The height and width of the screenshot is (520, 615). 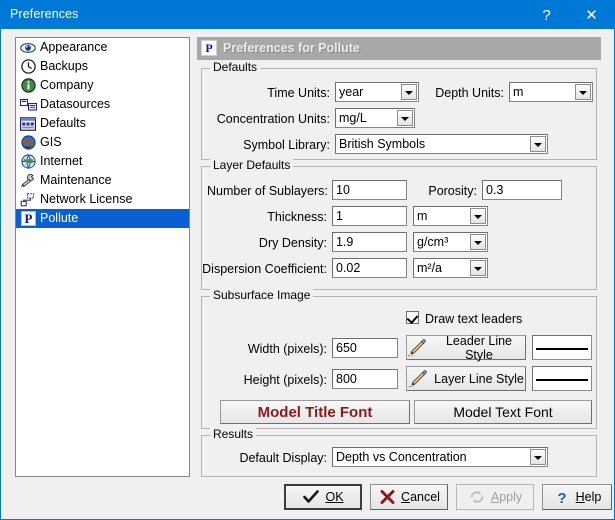 What do you see at coordinates (76, 180) in the screenshot?
I see `sidebar-item-label: Maintenance` at bounding box center [76, 180].